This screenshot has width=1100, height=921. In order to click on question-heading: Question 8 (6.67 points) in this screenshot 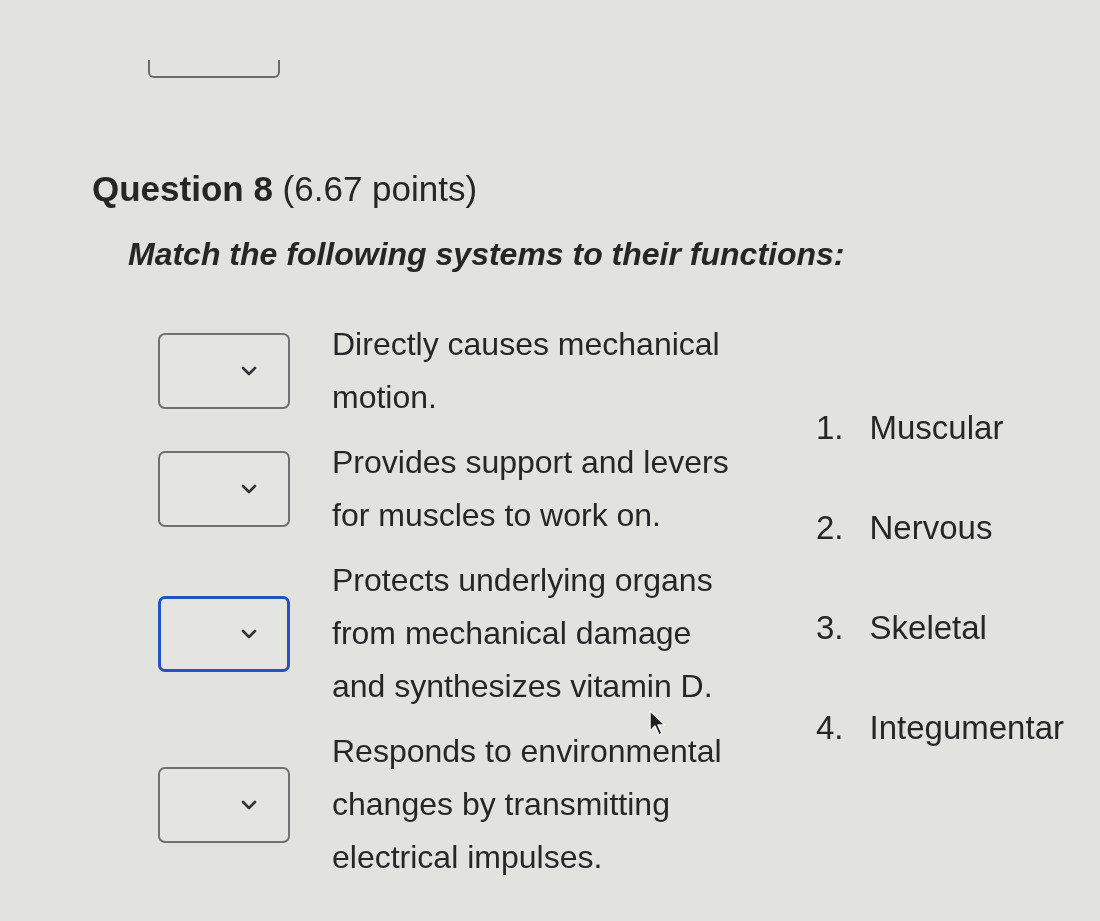, I will do `click(285, 189)`.